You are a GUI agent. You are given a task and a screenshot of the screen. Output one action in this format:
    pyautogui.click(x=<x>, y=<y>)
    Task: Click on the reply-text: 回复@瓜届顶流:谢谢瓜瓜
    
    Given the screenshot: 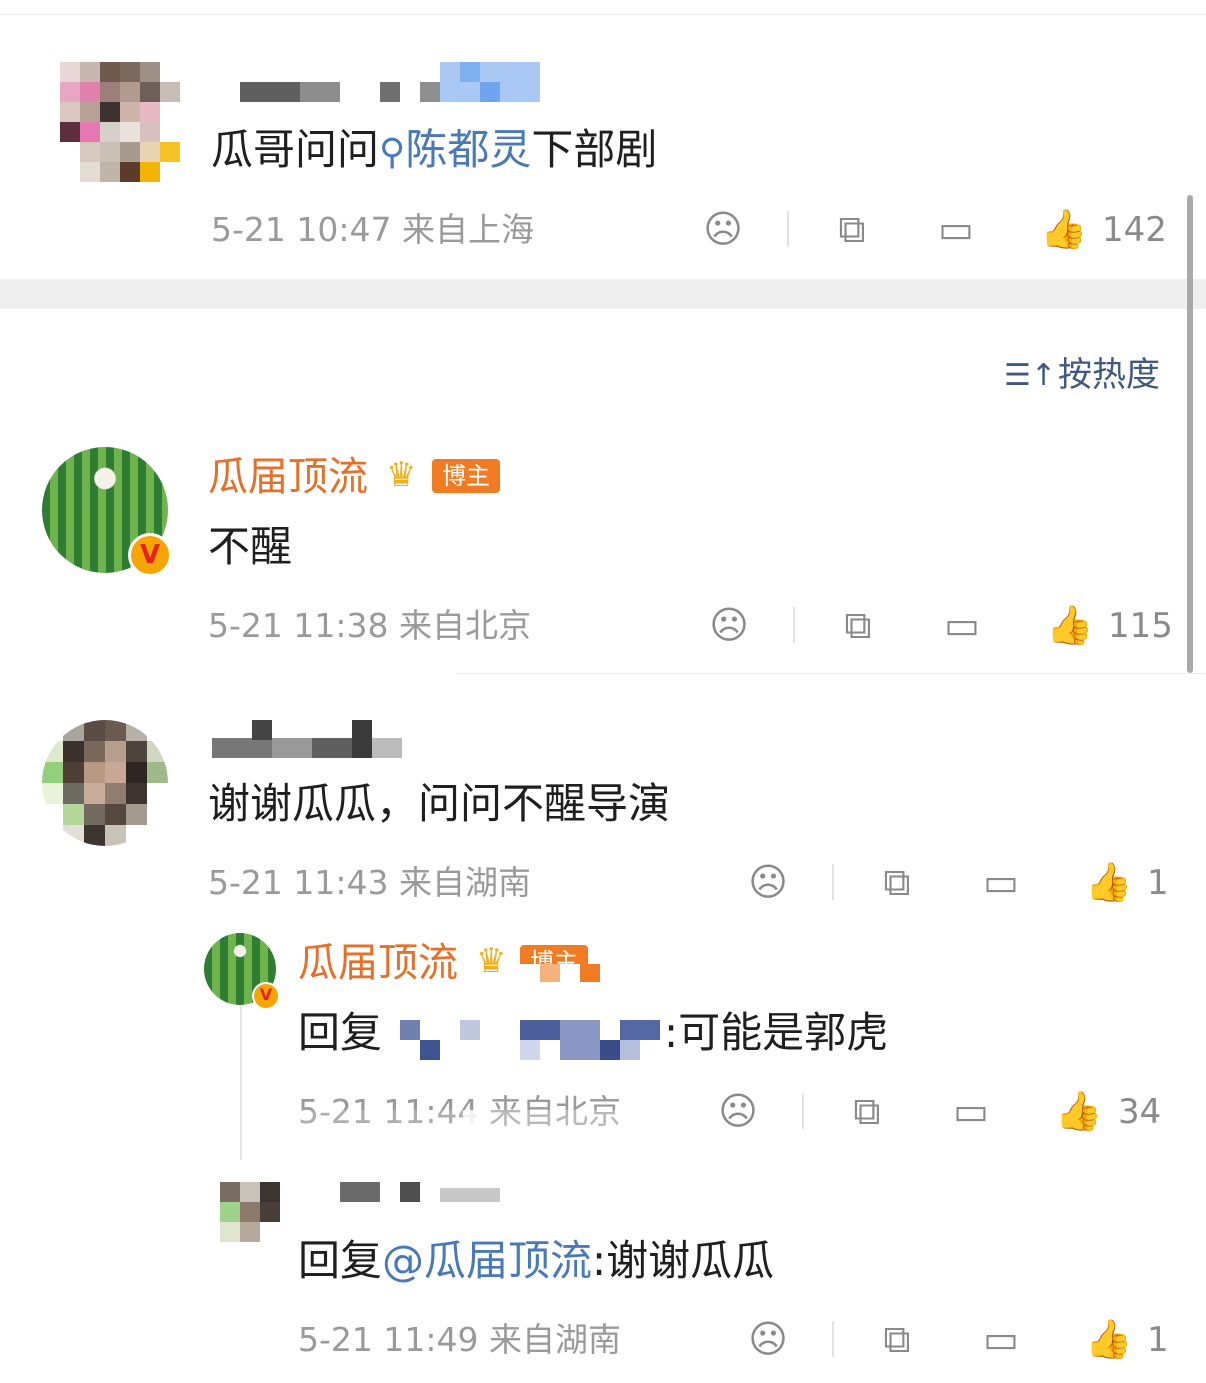 What is the action you would take?
    pyautogui.click(x=536, y=1260)
    